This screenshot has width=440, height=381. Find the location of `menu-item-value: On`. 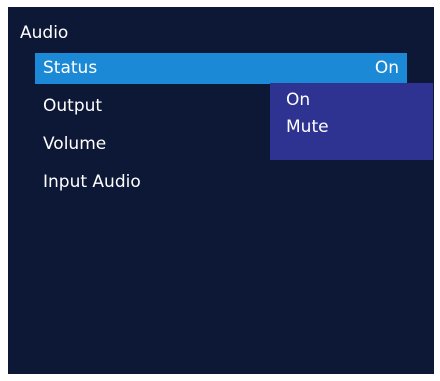

menu-item-value: On is located at coordinates (386, 68).